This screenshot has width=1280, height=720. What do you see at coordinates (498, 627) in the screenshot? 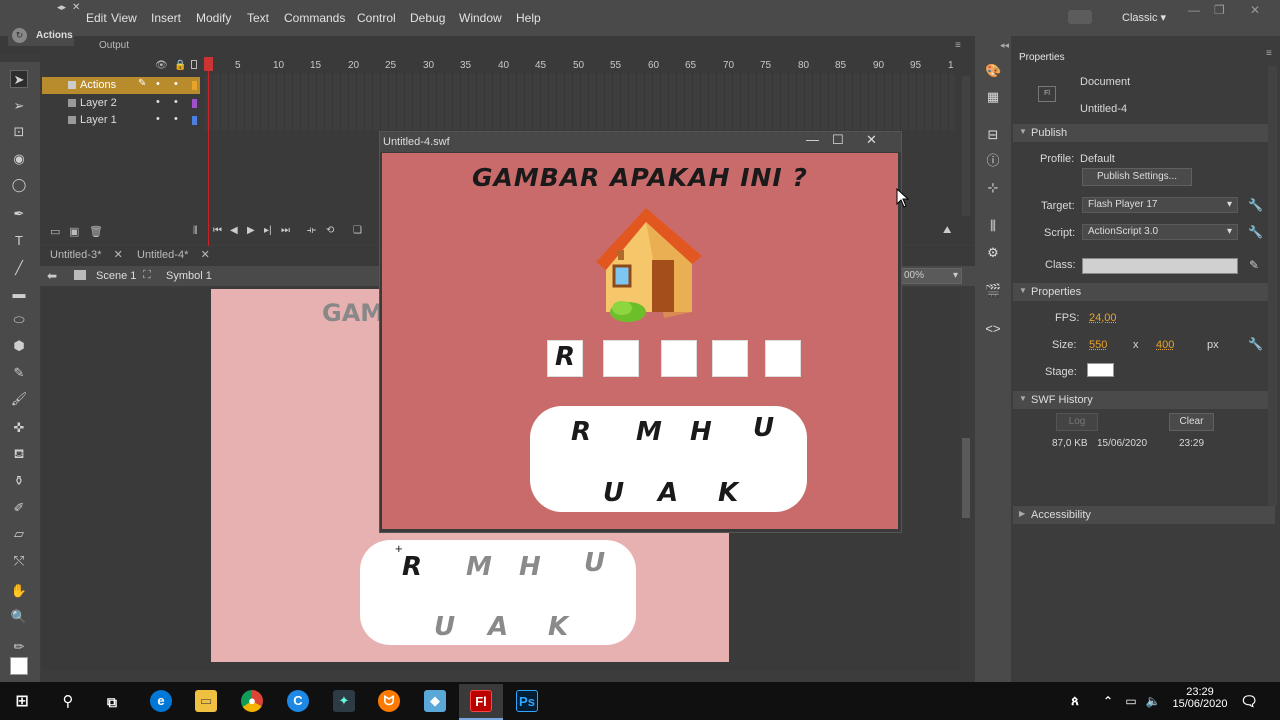
I see `stage-letter: A` at bounding box center [498, 627].